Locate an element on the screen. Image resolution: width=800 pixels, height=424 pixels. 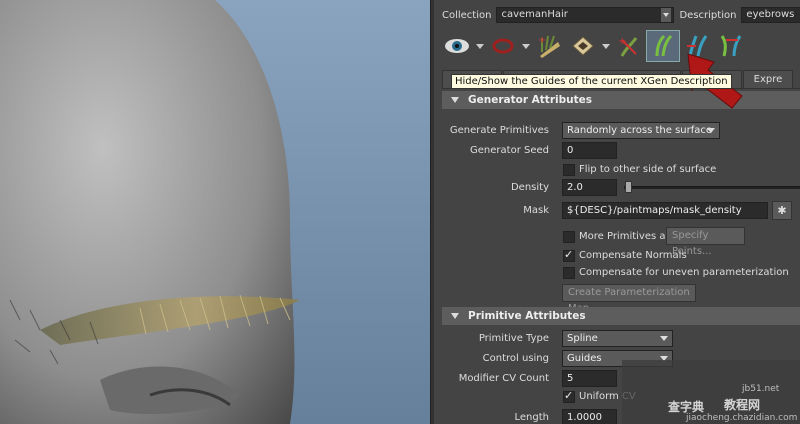
compensate-normals-label: Compensate Normals is located at coordinates (633, 255).